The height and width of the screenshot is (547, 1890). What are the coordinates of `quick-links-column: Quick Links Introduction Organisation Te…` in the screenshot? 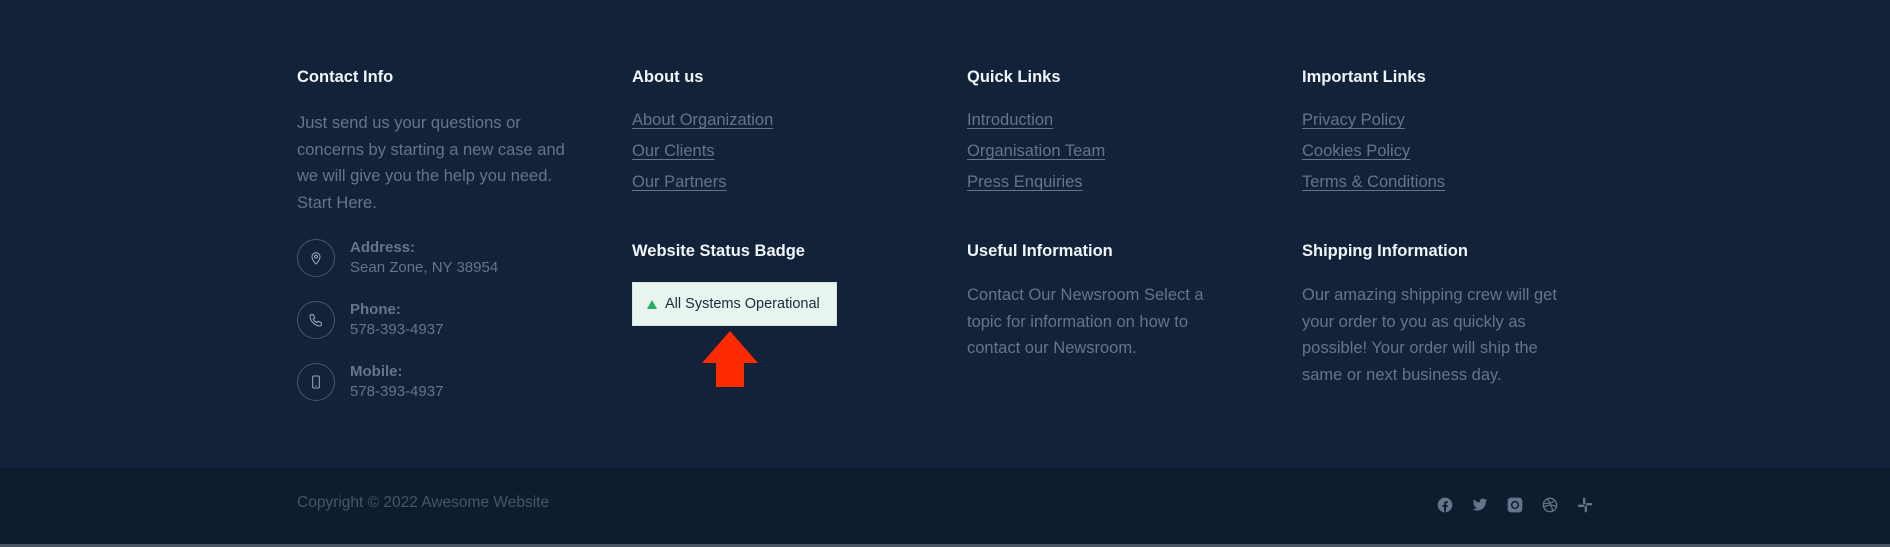 It's located at (1117, 214).